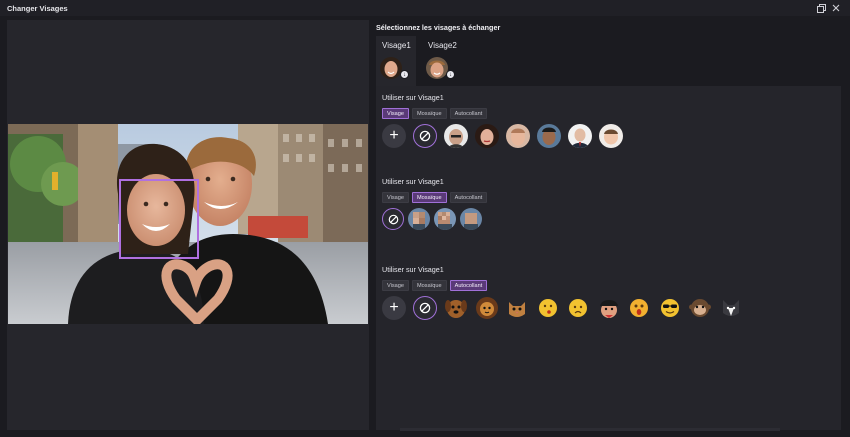 The image size is (850, 437). I want to click on sticker-options-row: +, so click(565, 308).